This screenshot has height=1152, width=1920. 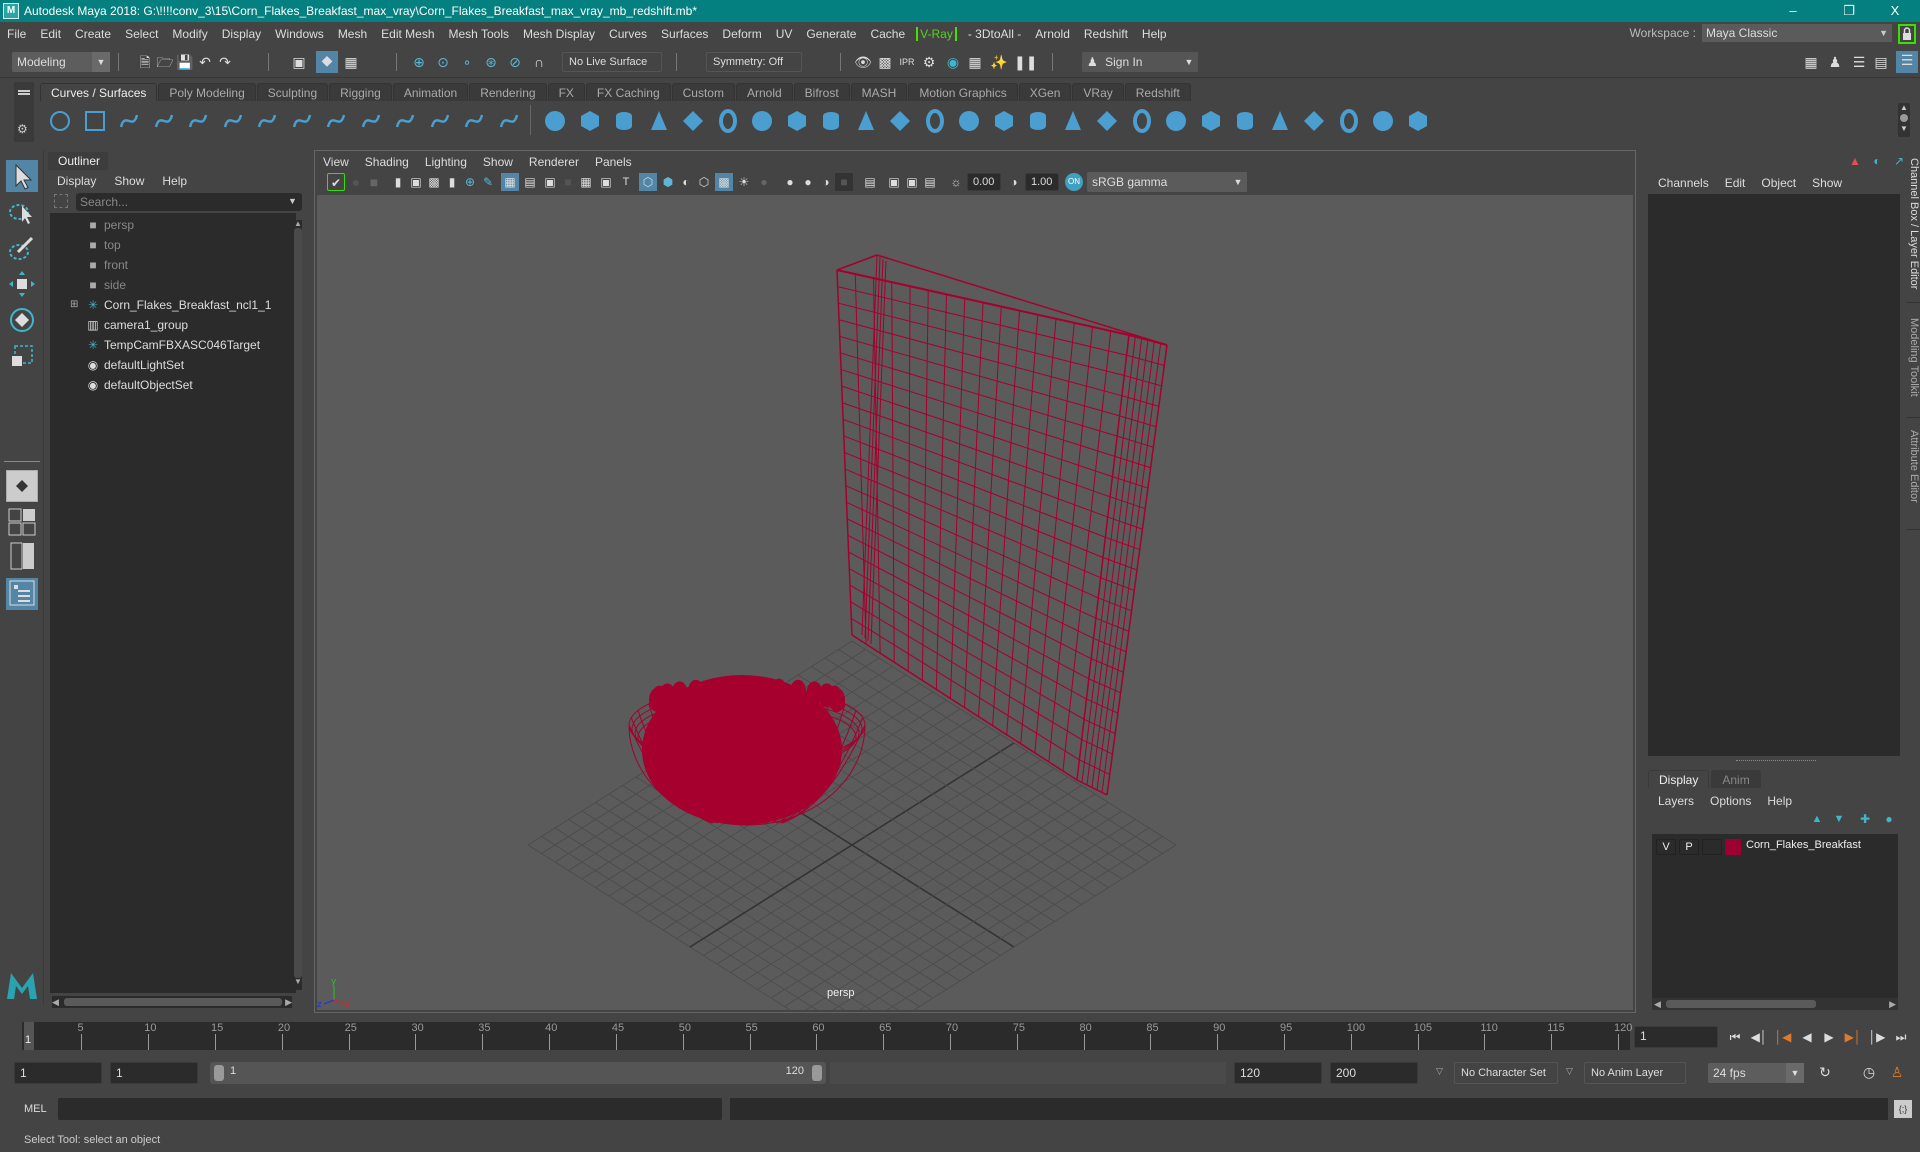 What do you see at coordinates (352, 34) in the screenshot?
I see `menu-mesh: Mesh` at bounding box center [352, 34].